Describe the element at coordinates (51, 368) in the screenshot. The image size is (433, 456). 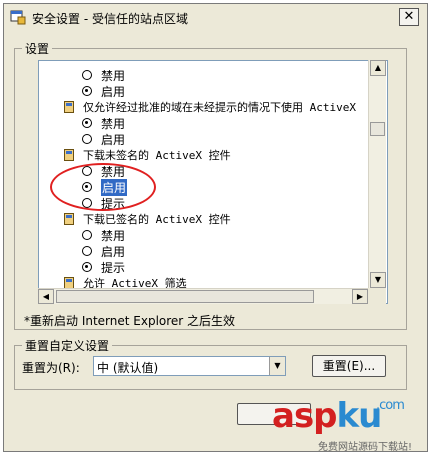
I see `reset-to-label: 重置为(R):` at that location.